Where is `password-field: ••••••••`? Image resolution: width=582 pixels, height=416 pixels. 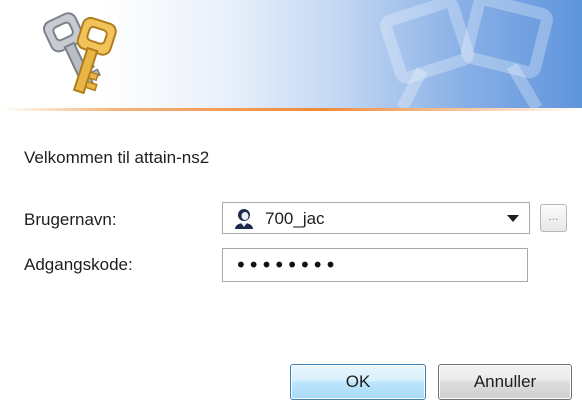 password-field: •••••••• is located at coordinates (375, 265).